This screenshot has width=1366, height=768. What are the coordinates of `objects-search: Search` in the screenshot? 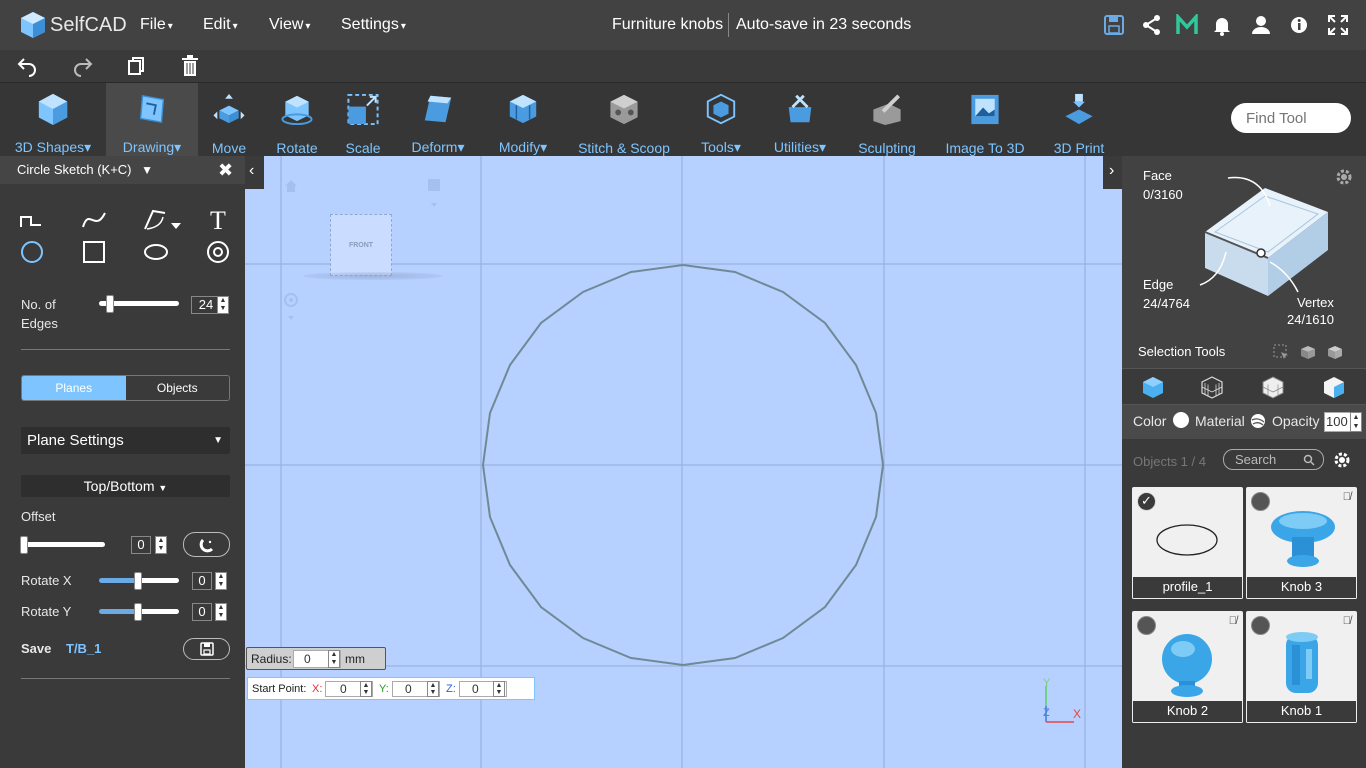 It's located at (1273, 459).